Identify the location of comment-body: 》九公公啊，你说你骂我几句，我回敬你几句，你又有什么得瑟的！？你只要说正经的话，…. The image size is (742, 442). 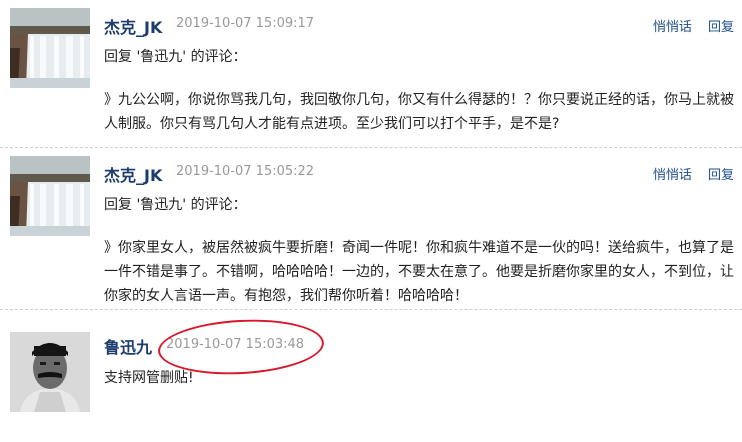
(419, 112).